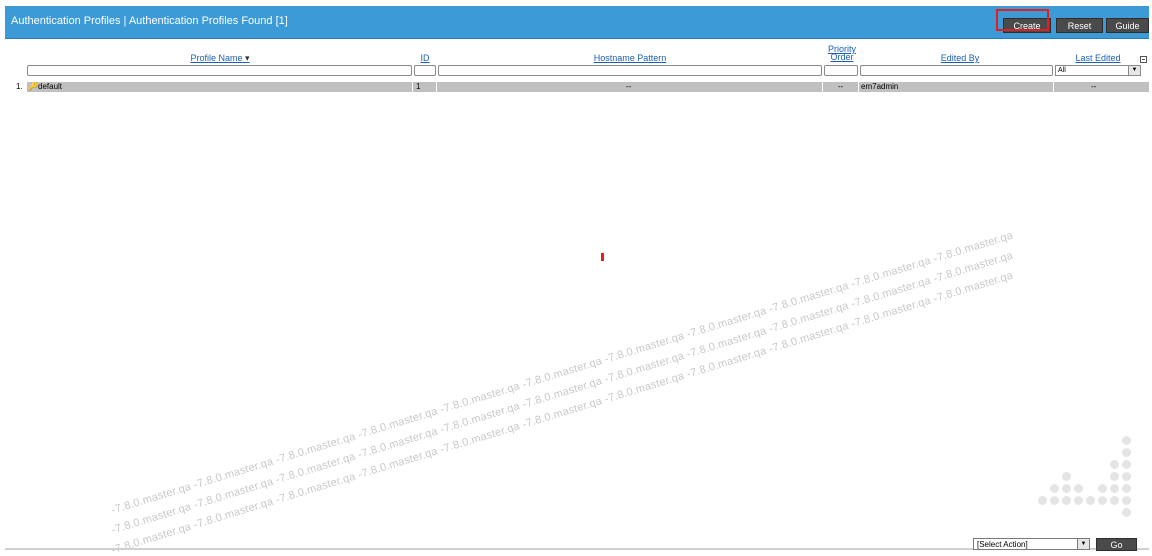  Describe the element at coordinates (956, 70) in the screenshot. I see `edited-by-filter` at that location.